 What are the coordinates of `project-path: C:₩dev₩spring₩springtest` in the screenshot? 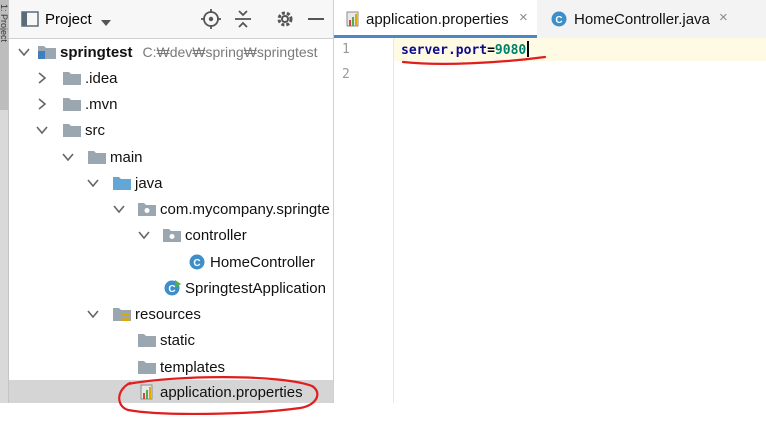 It's located at (230, 52).